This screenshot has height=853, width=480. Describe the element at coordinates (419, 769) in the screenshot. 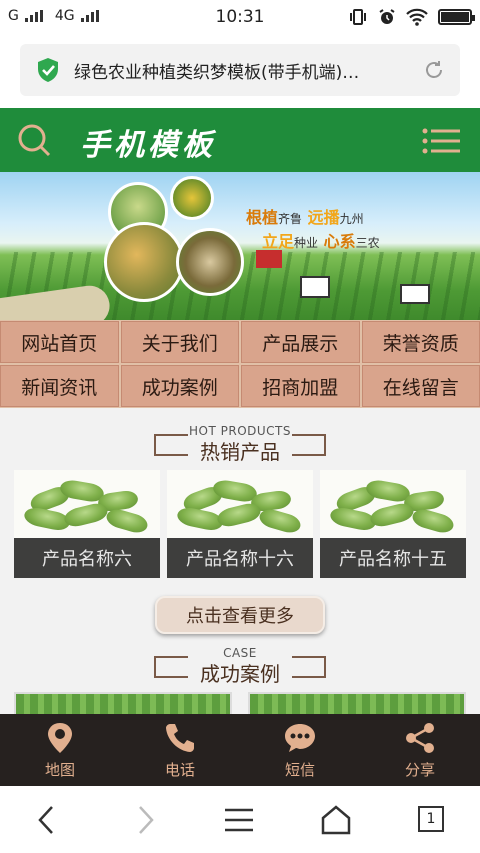

I see `share-label: 分享` at that location.